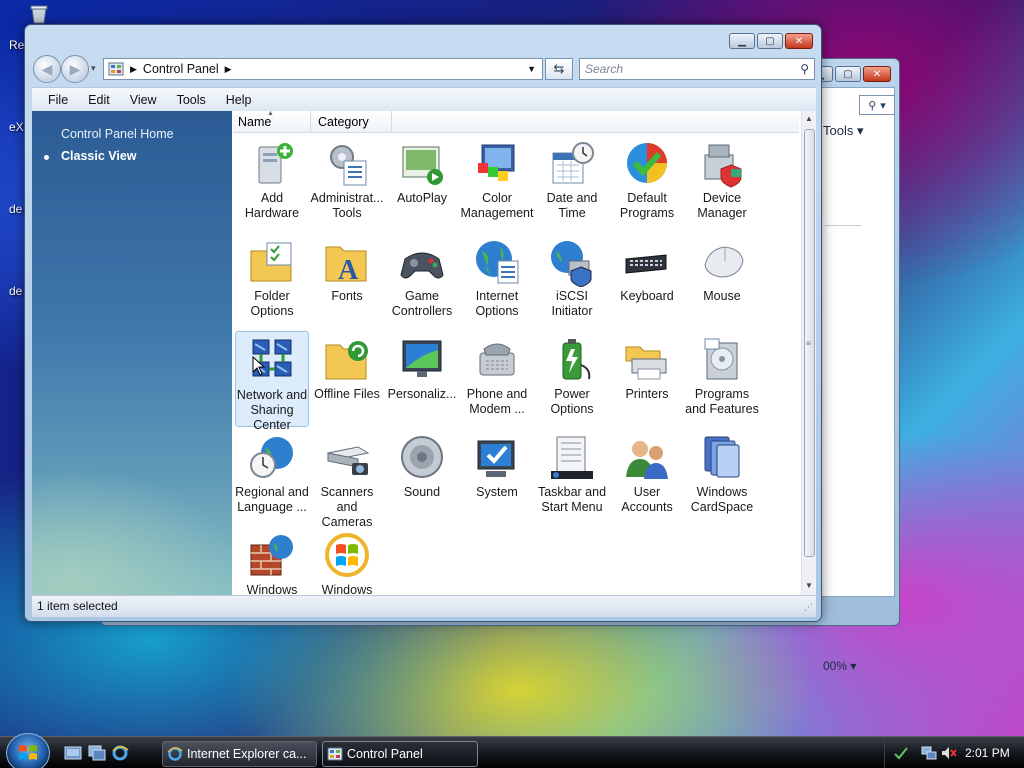 The height and width of the screenshot is (768, 1024). What do you see at coordinates (422, 170) in the screenshot?
I see `control-panel-item: AutoPlay` at bounding box center [422, 170].